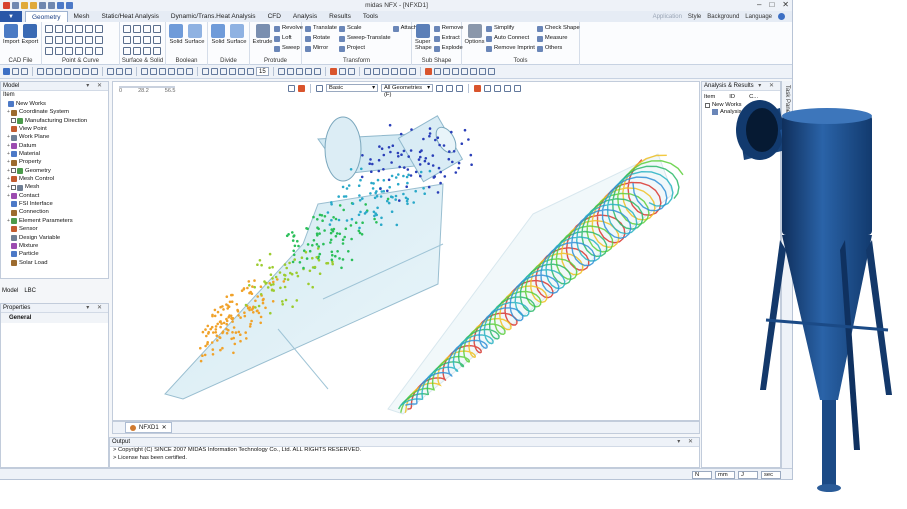 This screenshot has height=509, width=907. I want to click on zoom-icon, so click(40, 71).